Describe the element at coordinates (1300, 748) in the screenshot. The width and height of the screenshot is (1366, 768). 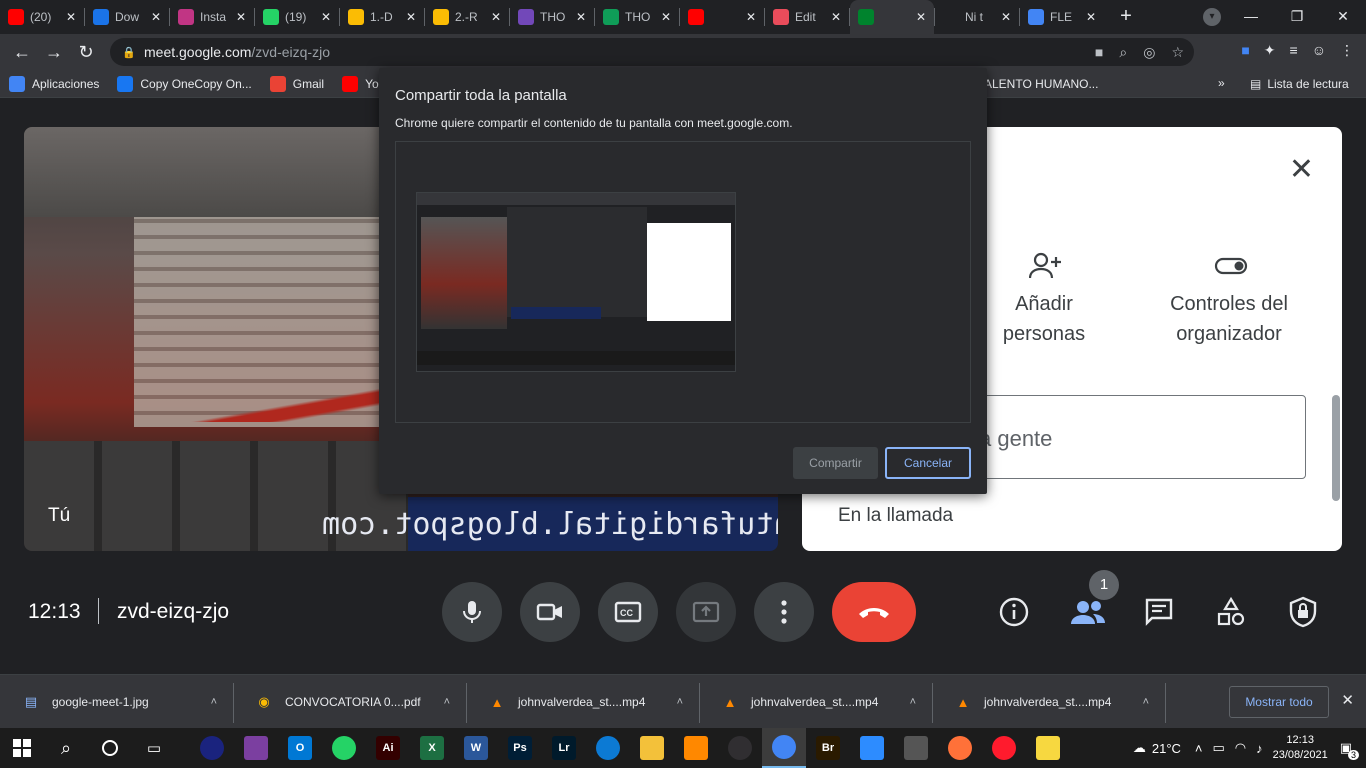
I see `taskbar-clock: 12:13 23/08/2021` at that location.